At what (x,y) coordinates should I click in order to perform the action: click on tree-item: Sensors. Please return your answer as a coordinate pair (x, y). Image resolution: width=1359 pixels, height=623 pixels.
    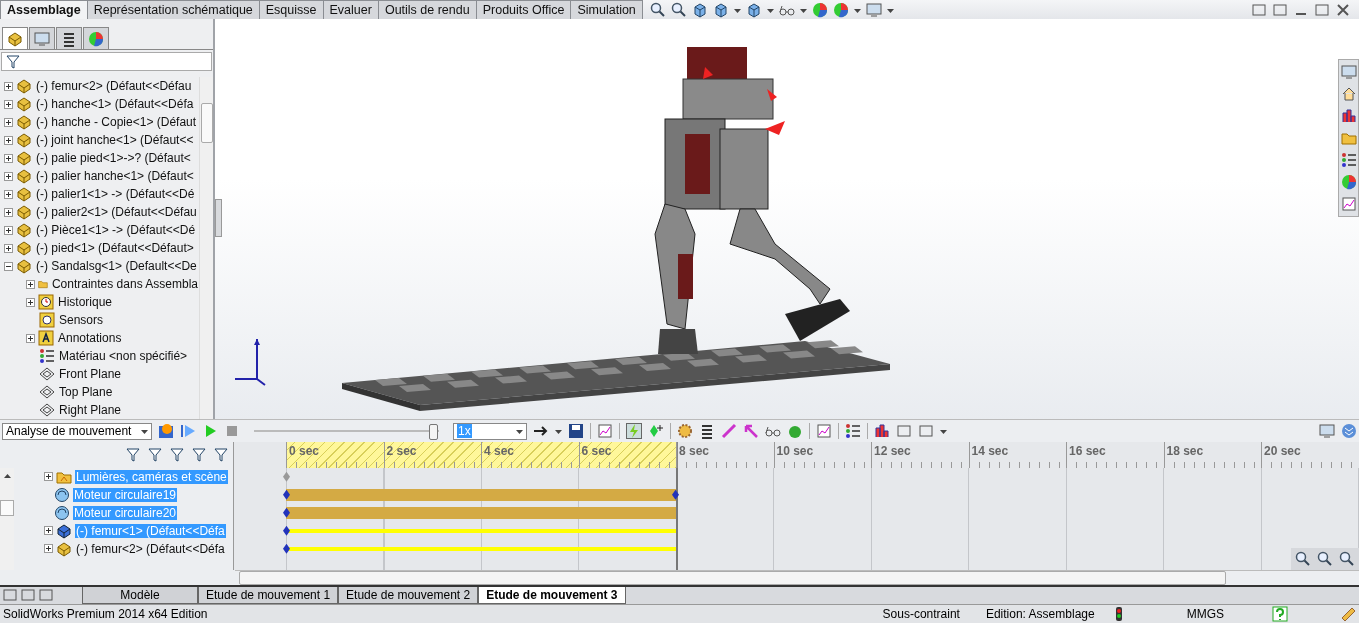
    Looking at the image, I should click on (81, 320).